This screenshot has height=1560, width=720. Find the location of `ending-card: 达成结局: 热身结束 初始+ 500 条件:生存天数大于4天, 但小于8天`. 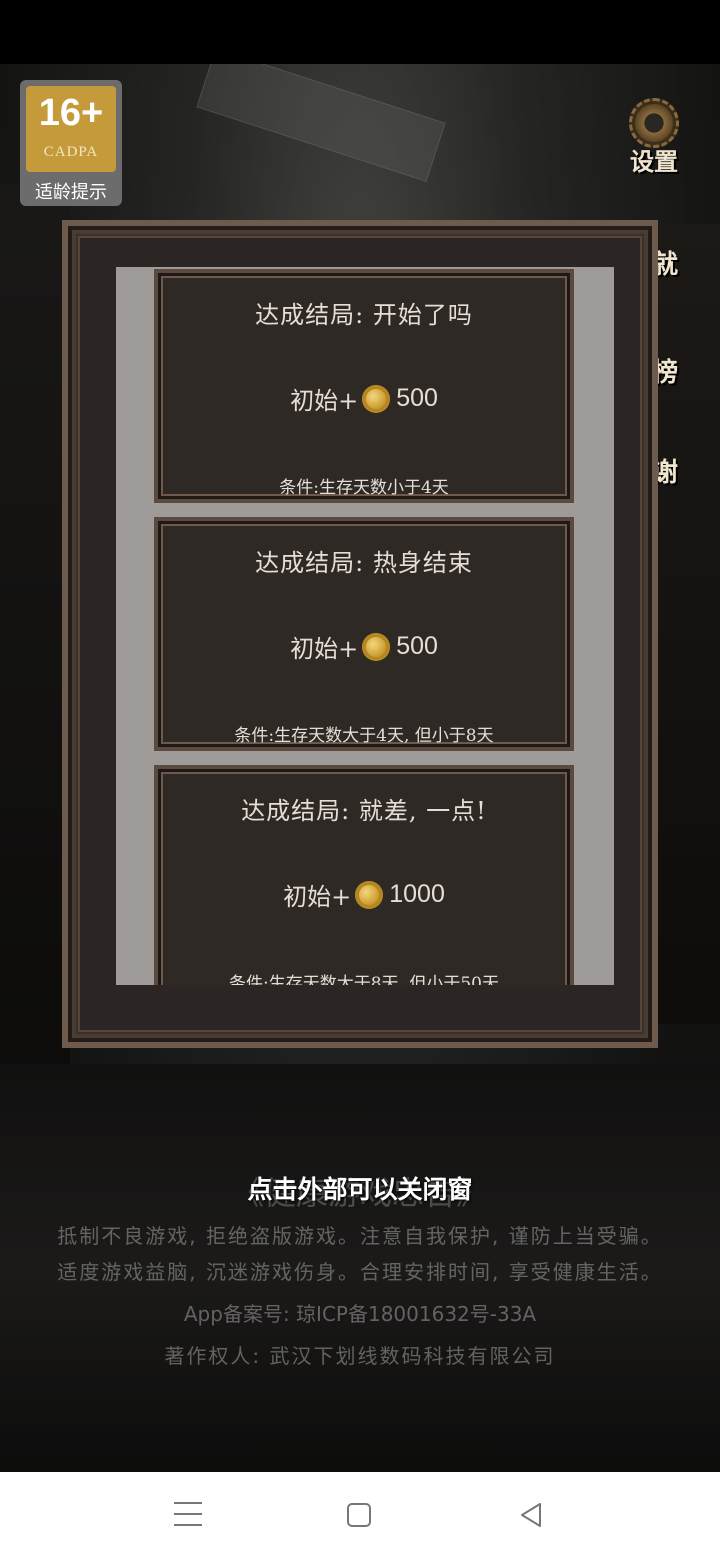

ending-card: 达成结局: 热身结束 初始+ 500 条件:生存天数大于4天, 但小于8天 is located at coordinates (364, 634).